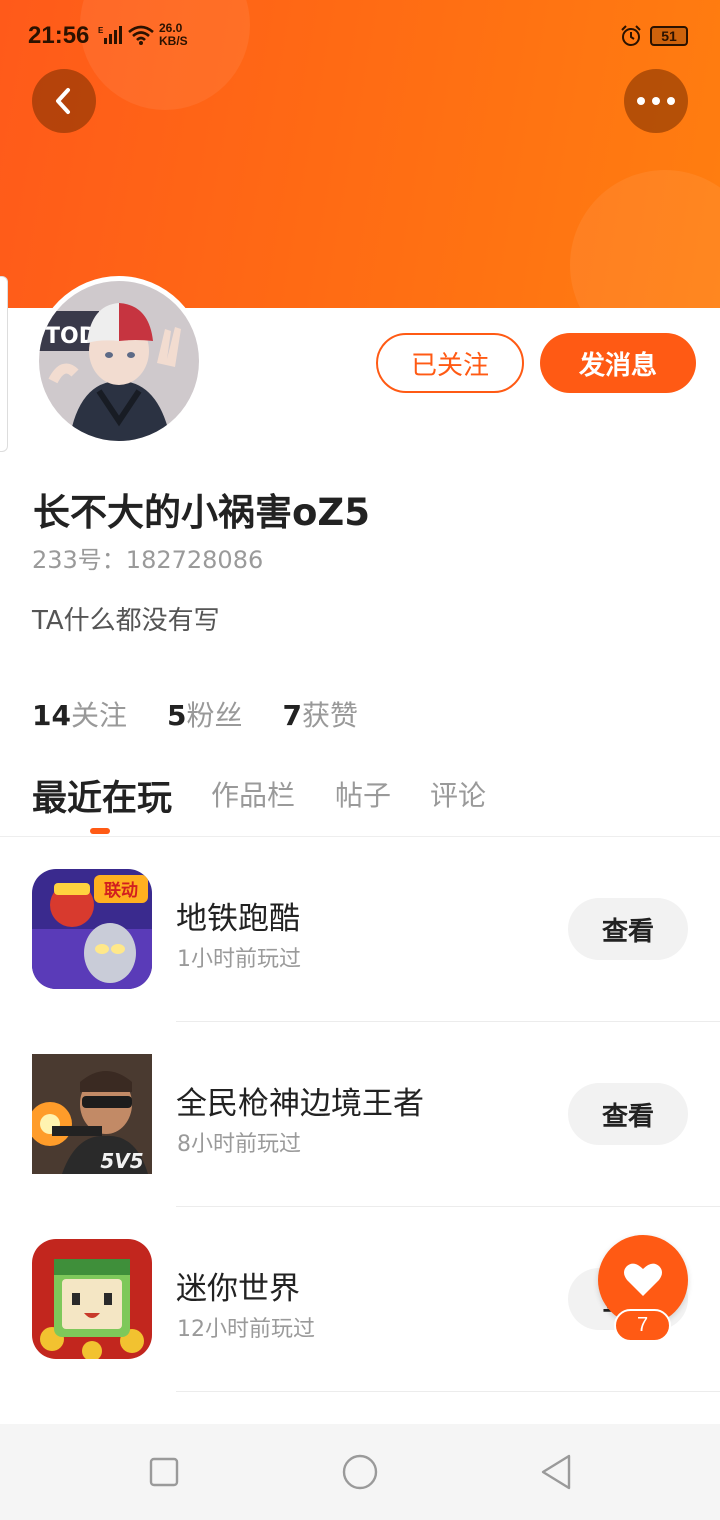 The width and height of the screenshot is (720, 1520). Describe the element at coordinates (363, 794) in the screenshot. I see `tab-posts: 帖子` at that location.